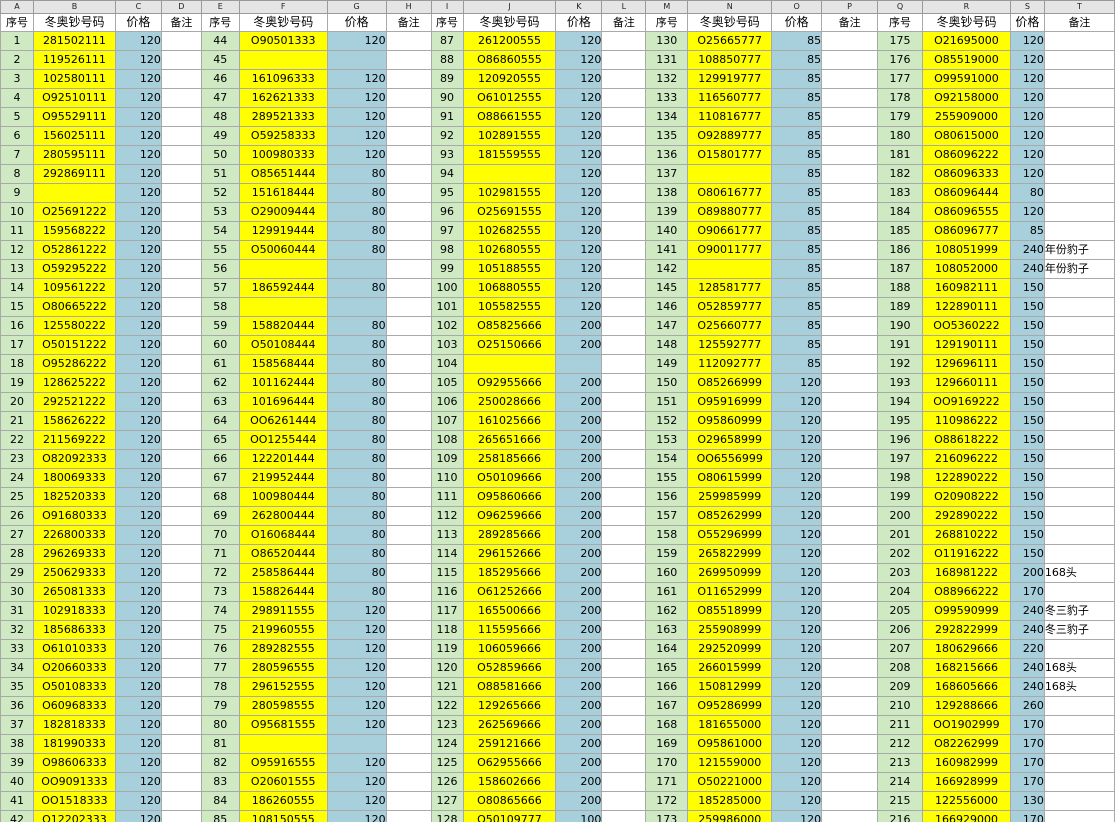  What do you see at coordinates (447, 155) in the screenshot?
I see `serial-cell: 93` at bounding box center [447, 155].